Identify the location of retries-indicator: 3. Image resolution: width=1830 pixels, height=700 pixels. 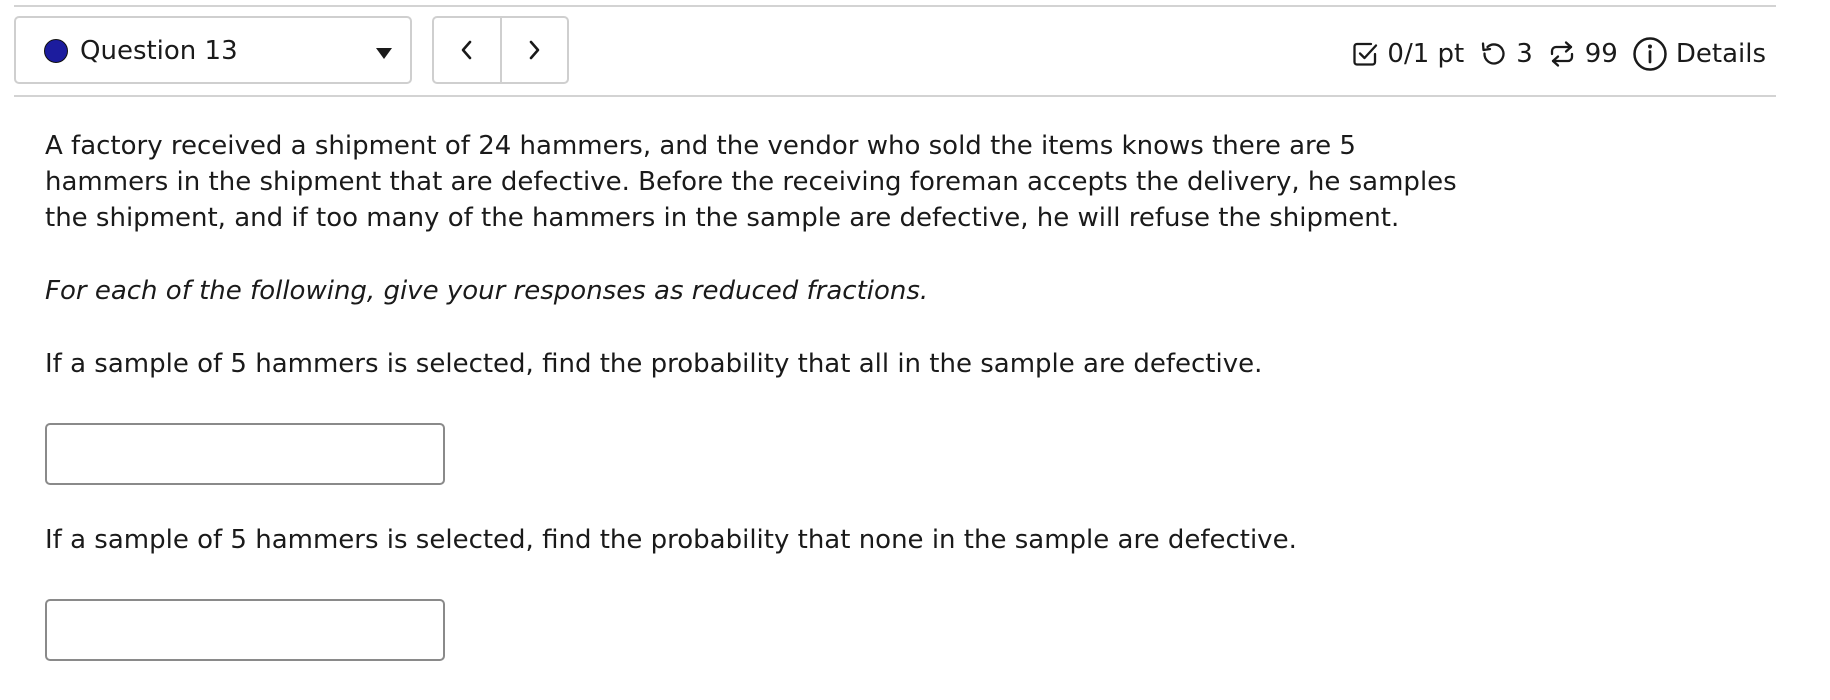
(1505, 54).